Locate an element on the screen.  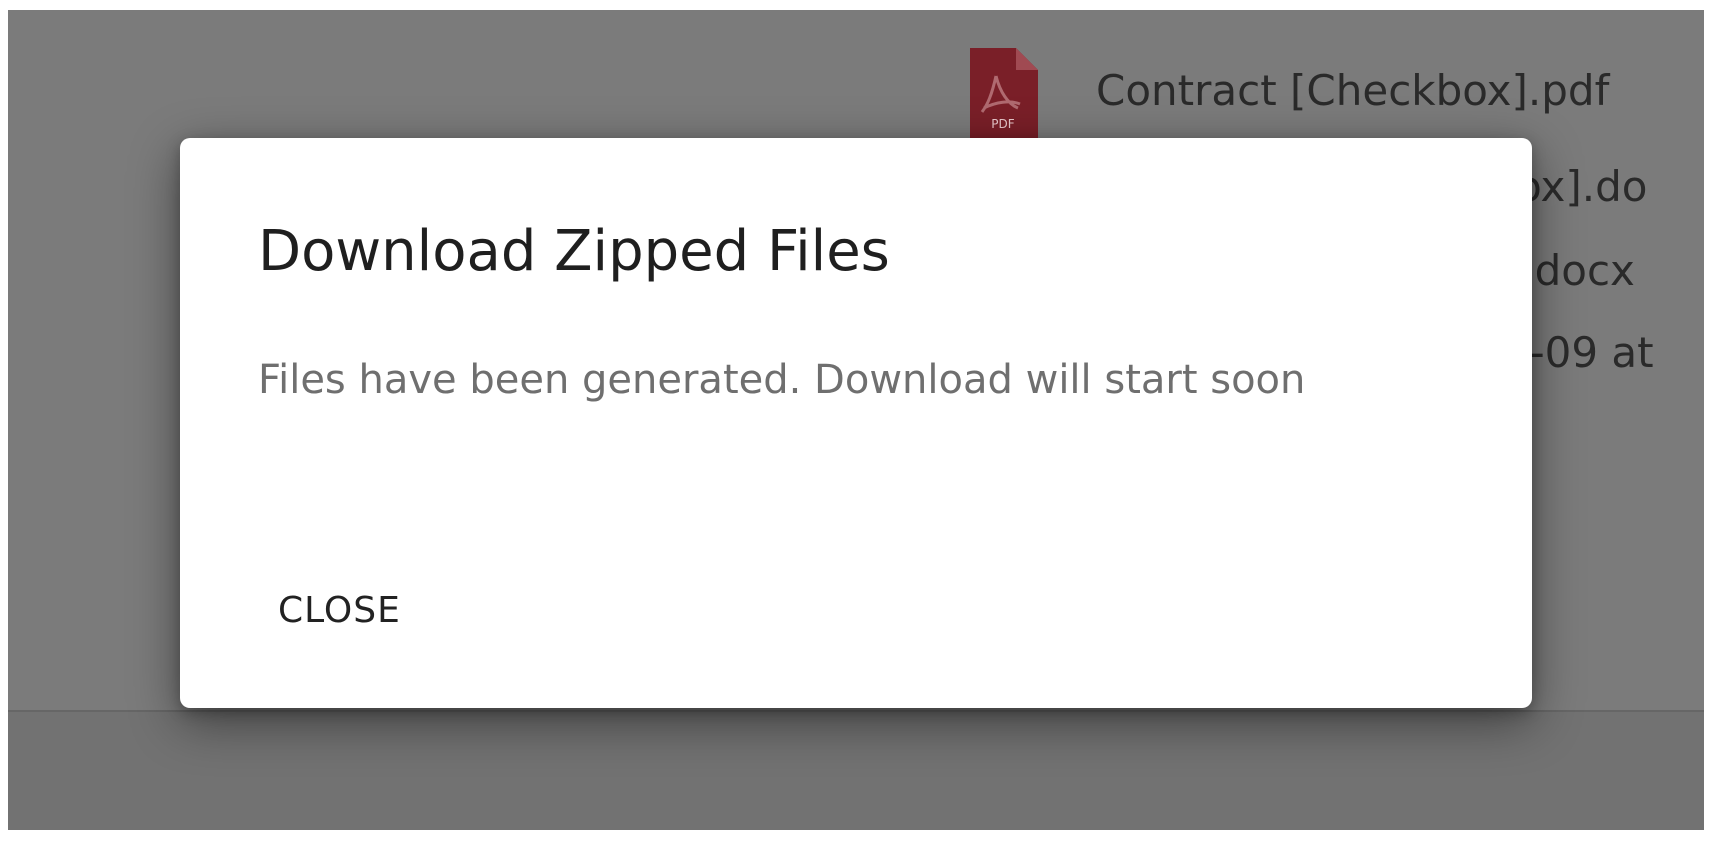
close-button: CLOSE is located at coordinates (339, 610).